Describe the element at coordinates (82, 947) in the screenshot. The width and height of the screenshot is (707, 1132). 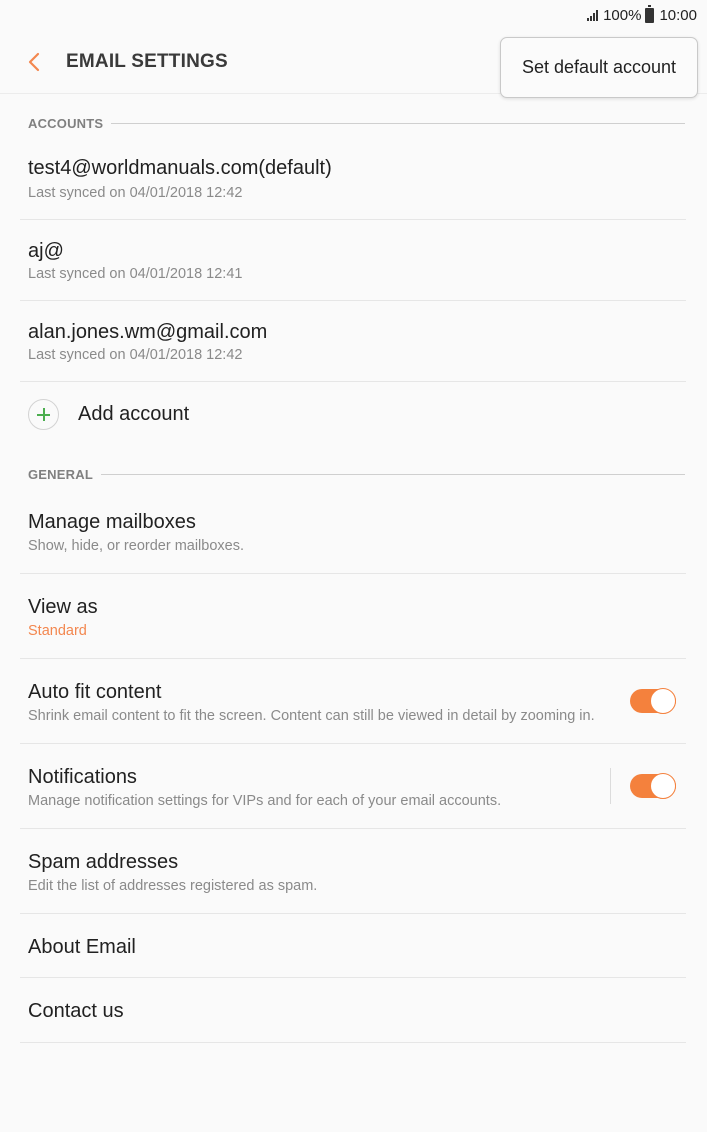
I see `item-title: About Email` at that location.